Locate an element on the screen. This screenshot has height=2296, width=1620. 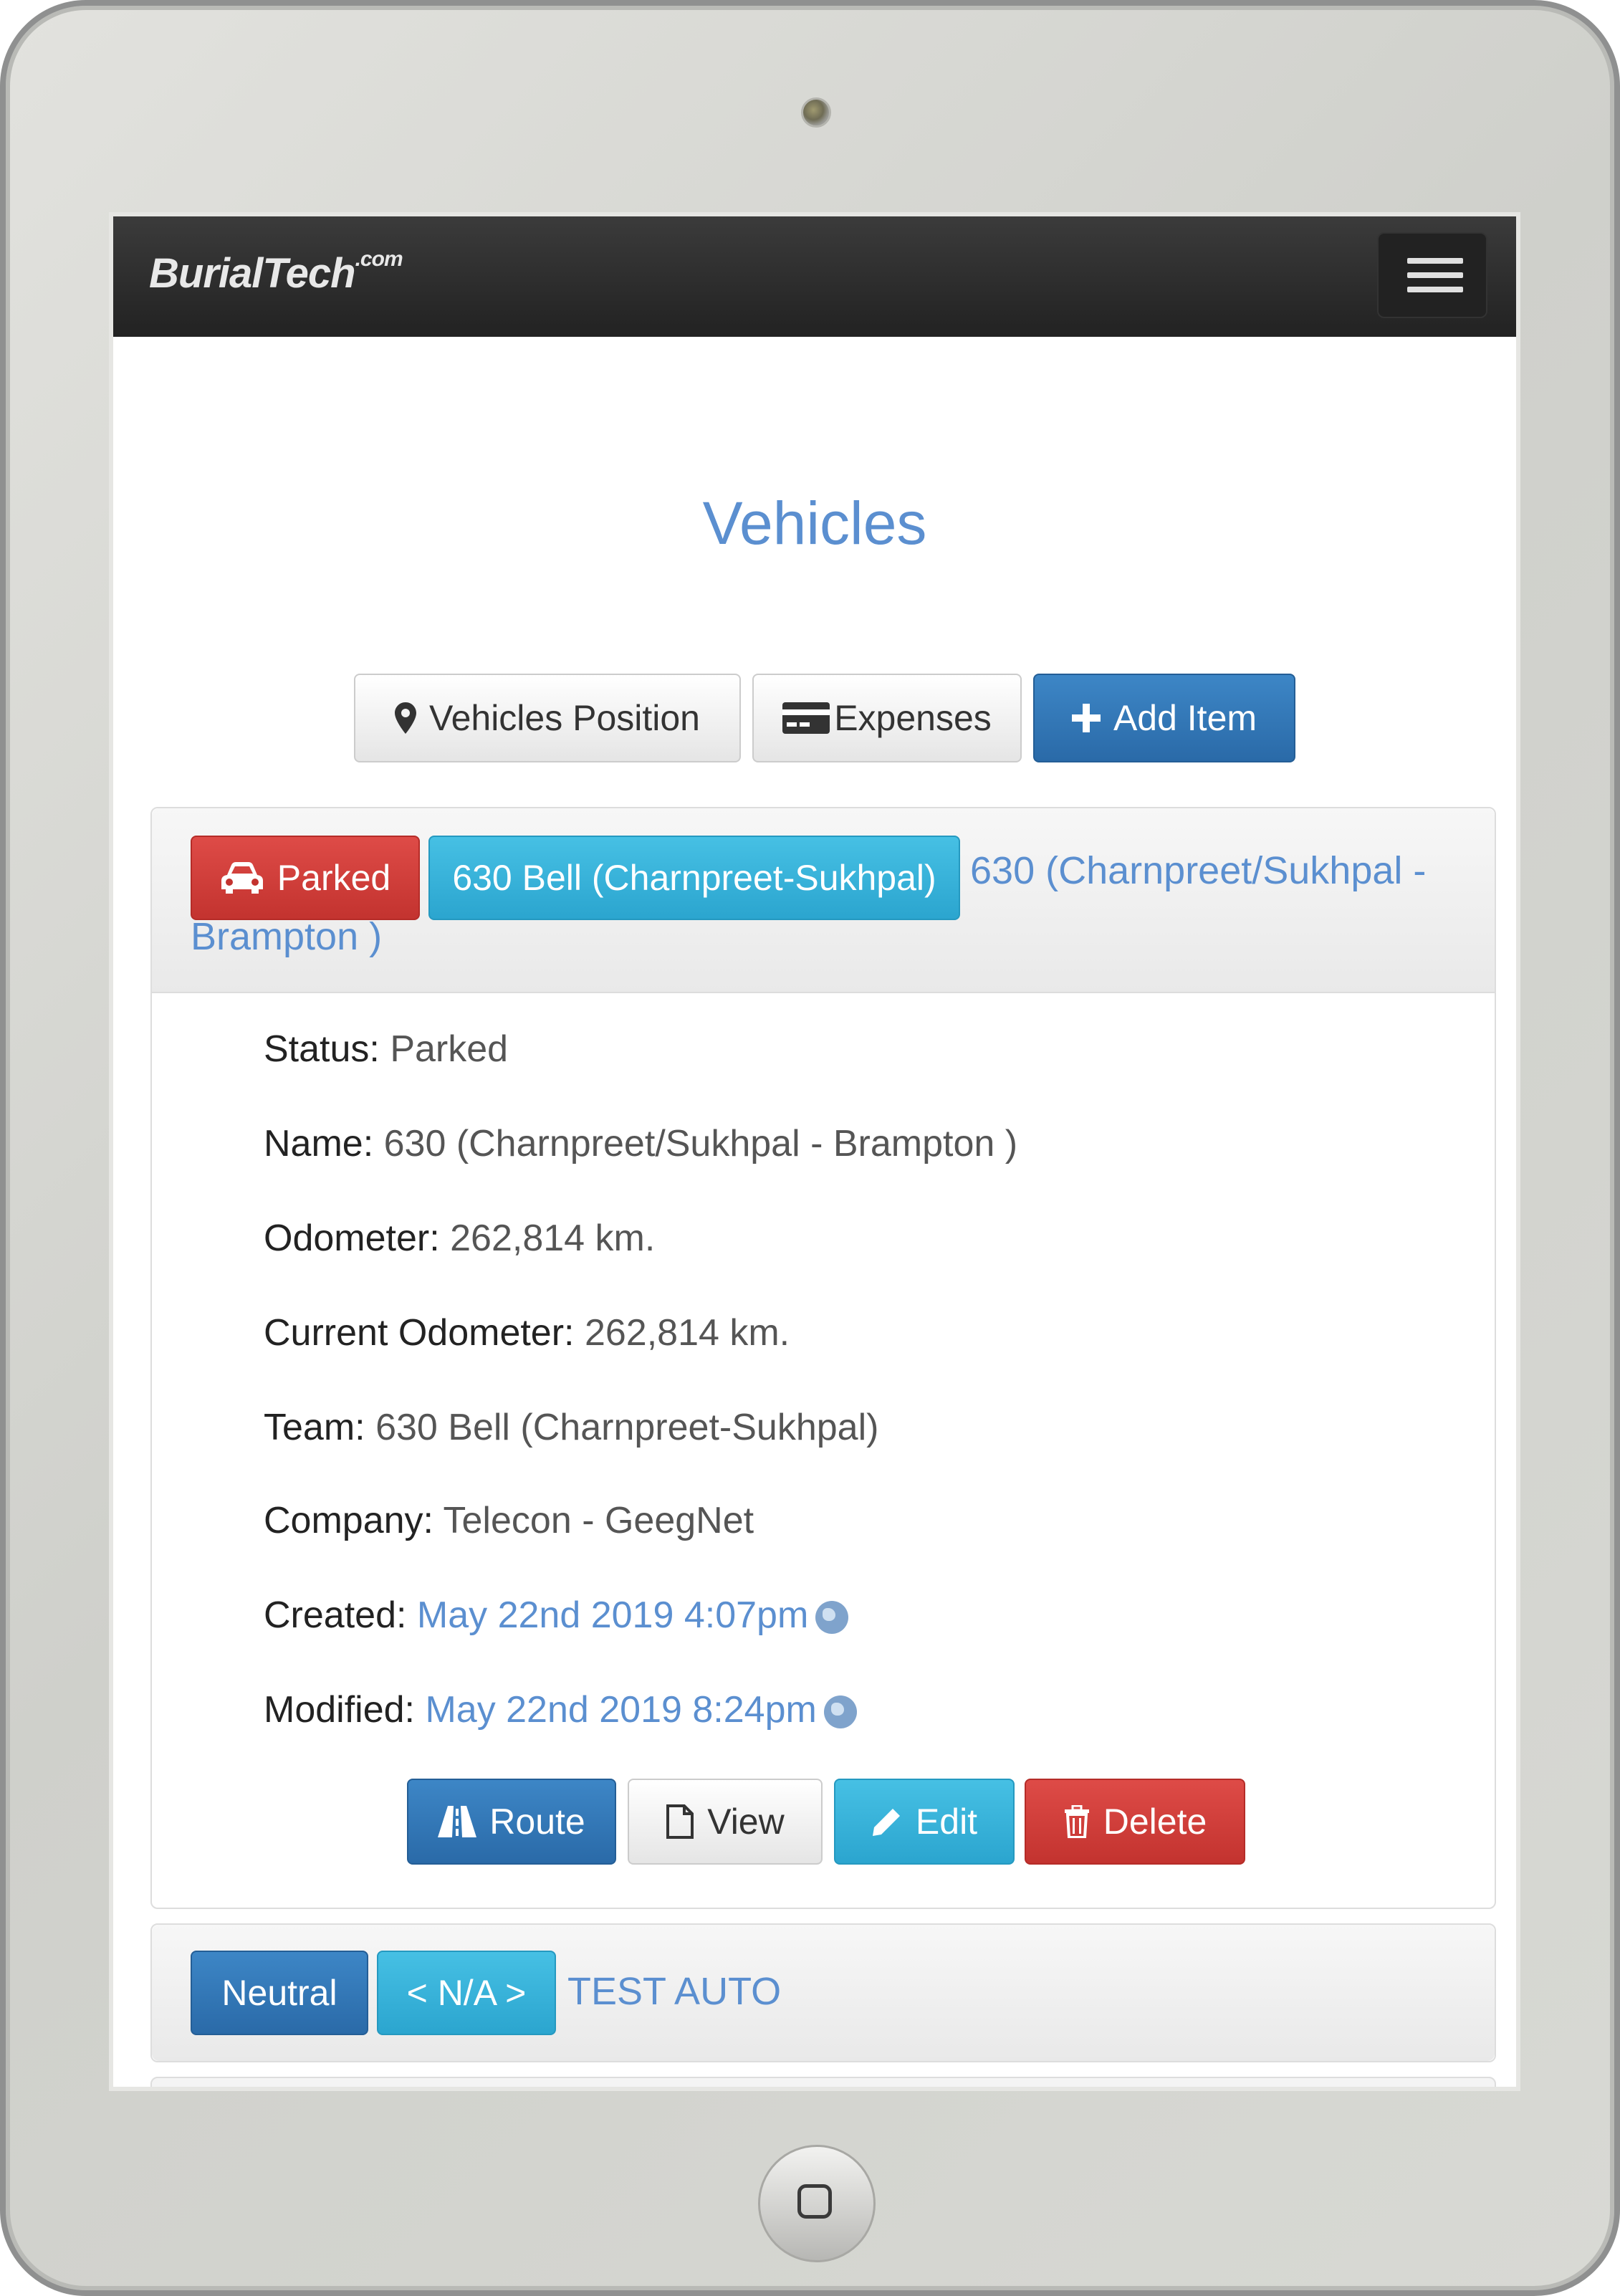
view-label: View is located at coordinates (746, 1822).